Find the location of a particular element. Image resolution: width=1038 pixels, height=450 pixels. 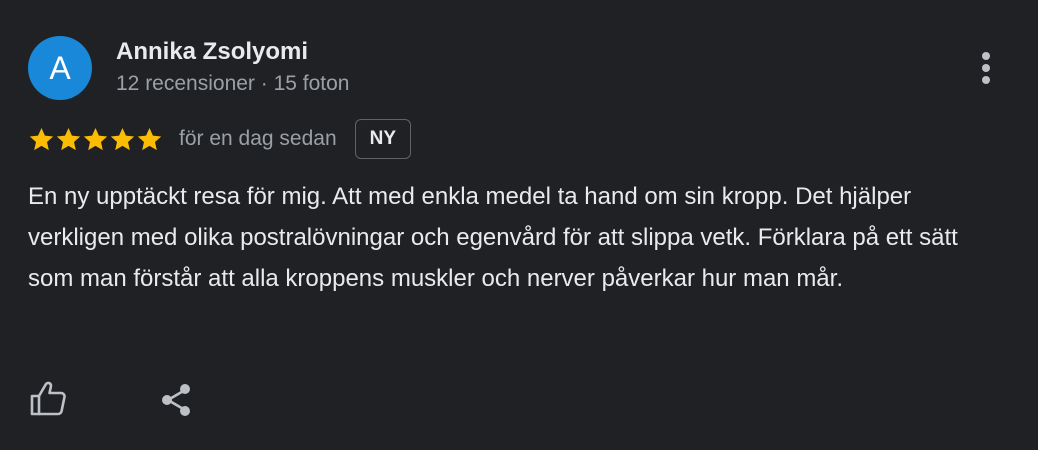

author-name: Annika Zsolyomi is located at coordinates (212, 52).